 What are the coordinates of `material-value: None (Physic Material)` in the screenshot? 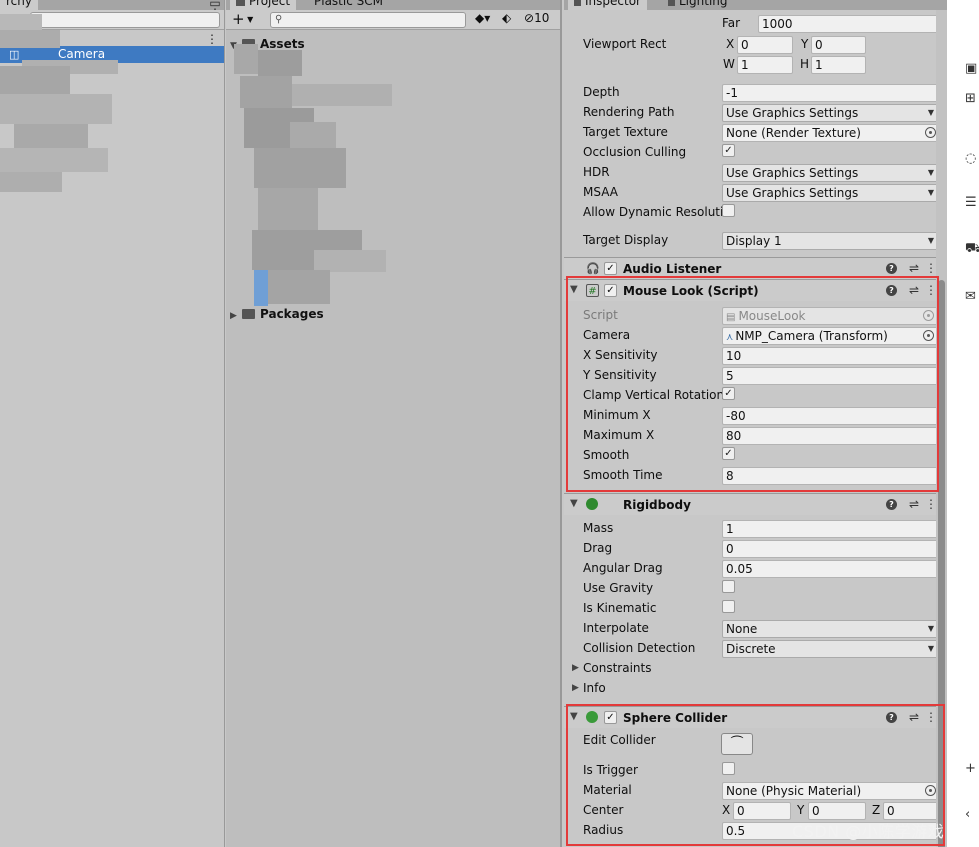 It's located at (794, 791).